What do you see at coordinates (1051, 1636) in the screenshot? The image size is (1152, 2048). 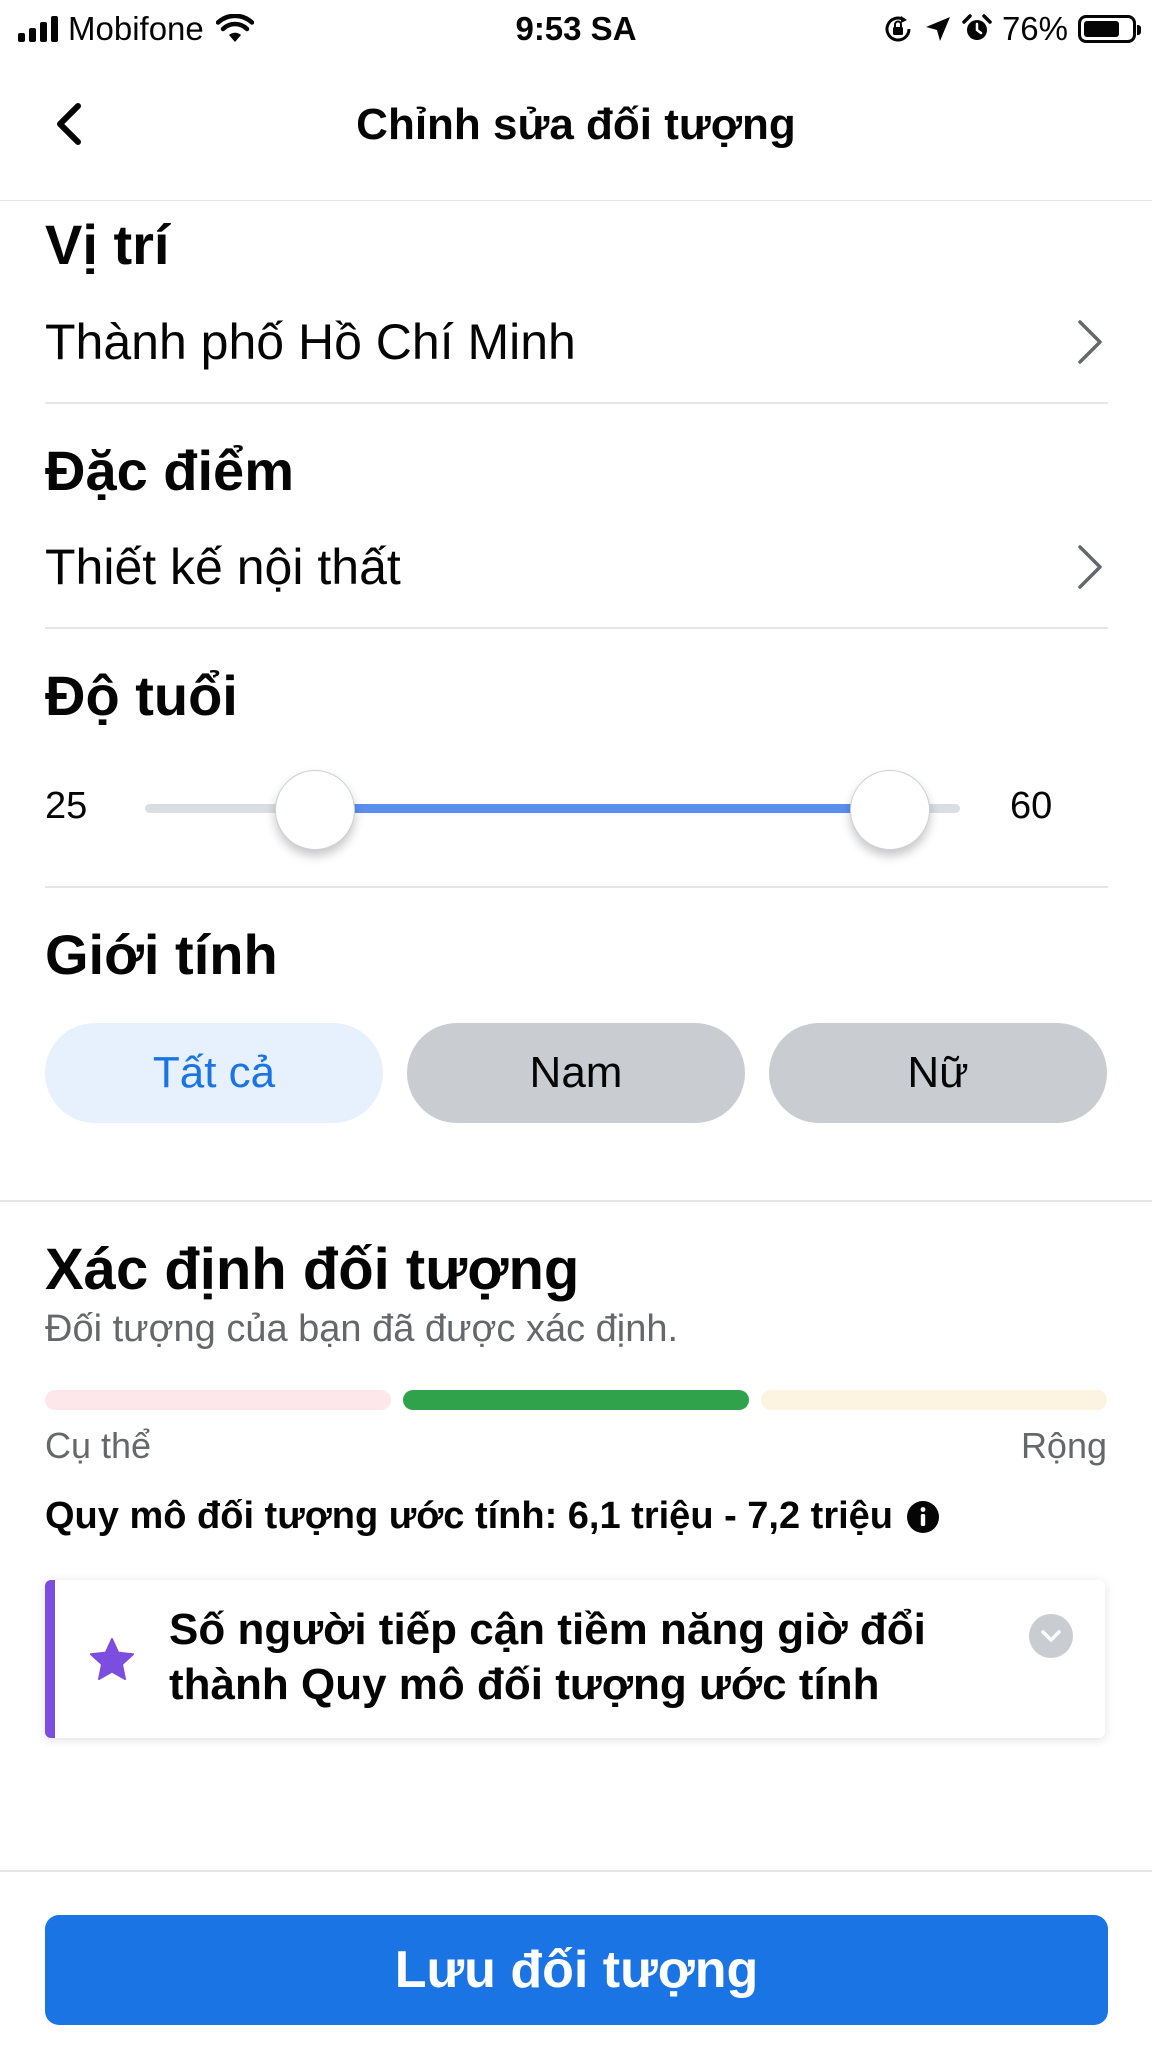 I see `chevron-down-icon` at bounding box center [1051, 1636].